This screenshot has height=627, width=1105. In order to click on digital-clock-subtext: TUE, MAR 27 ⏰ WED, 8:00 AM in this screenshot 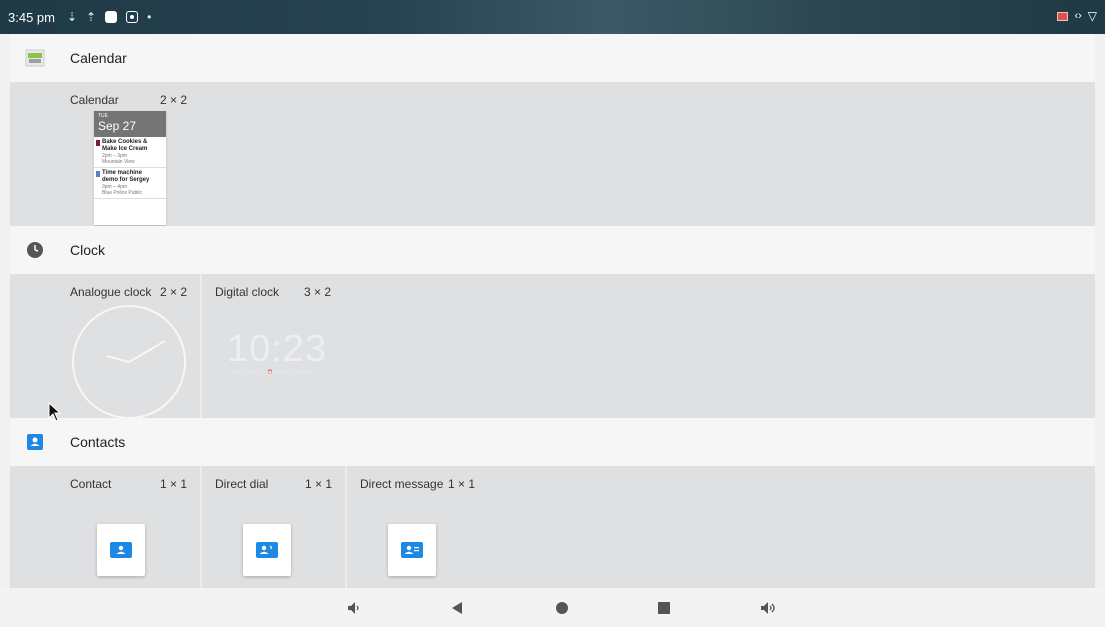, I will do `click(272, 371)`.